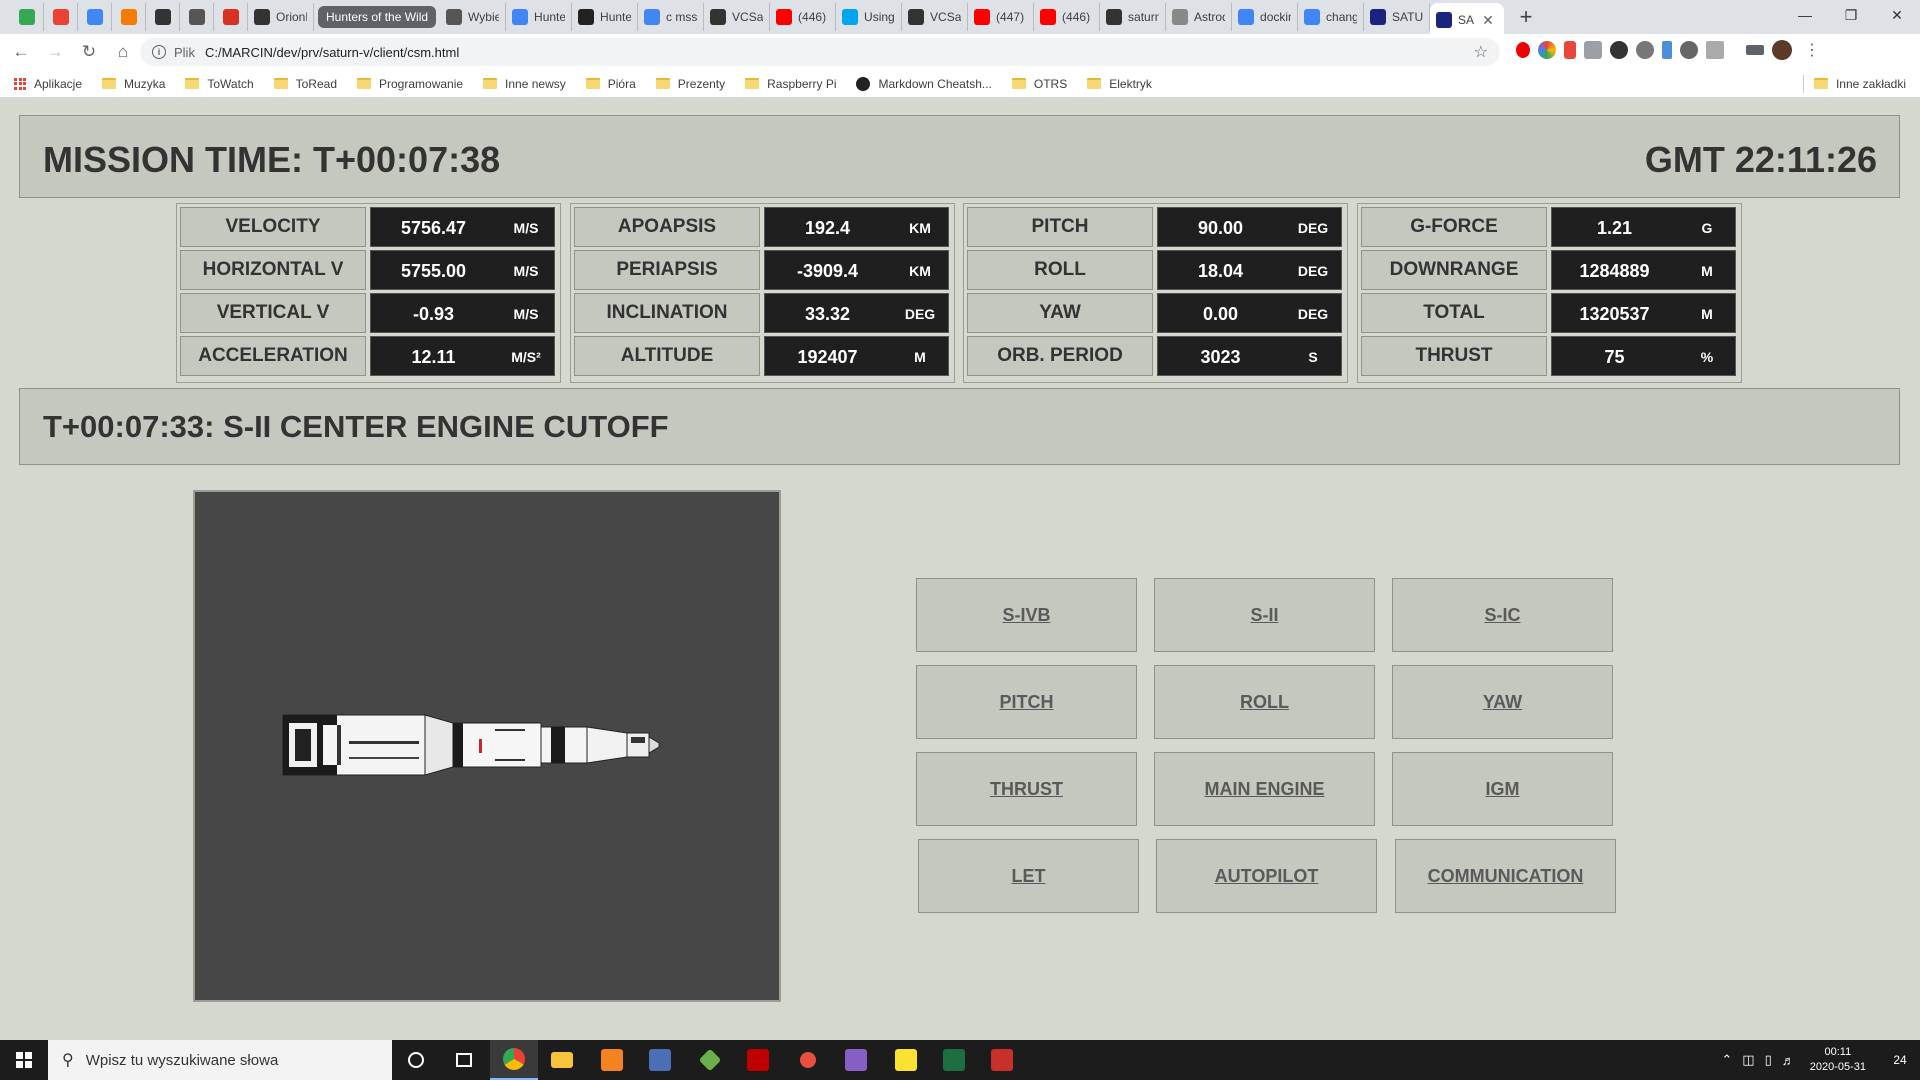 The image size is (1920, 1080). I want to click on browser-tab: SA ✕, so click(1467, 20).